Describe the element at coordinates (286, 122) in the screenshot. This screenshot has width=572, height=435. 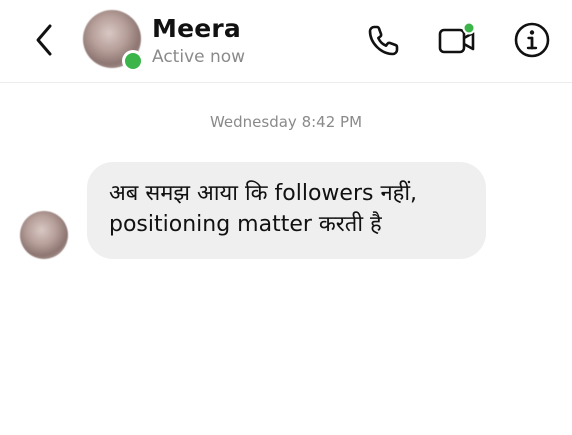
I see `message-timestamp: Wednesday 8:42 PM` at that location.